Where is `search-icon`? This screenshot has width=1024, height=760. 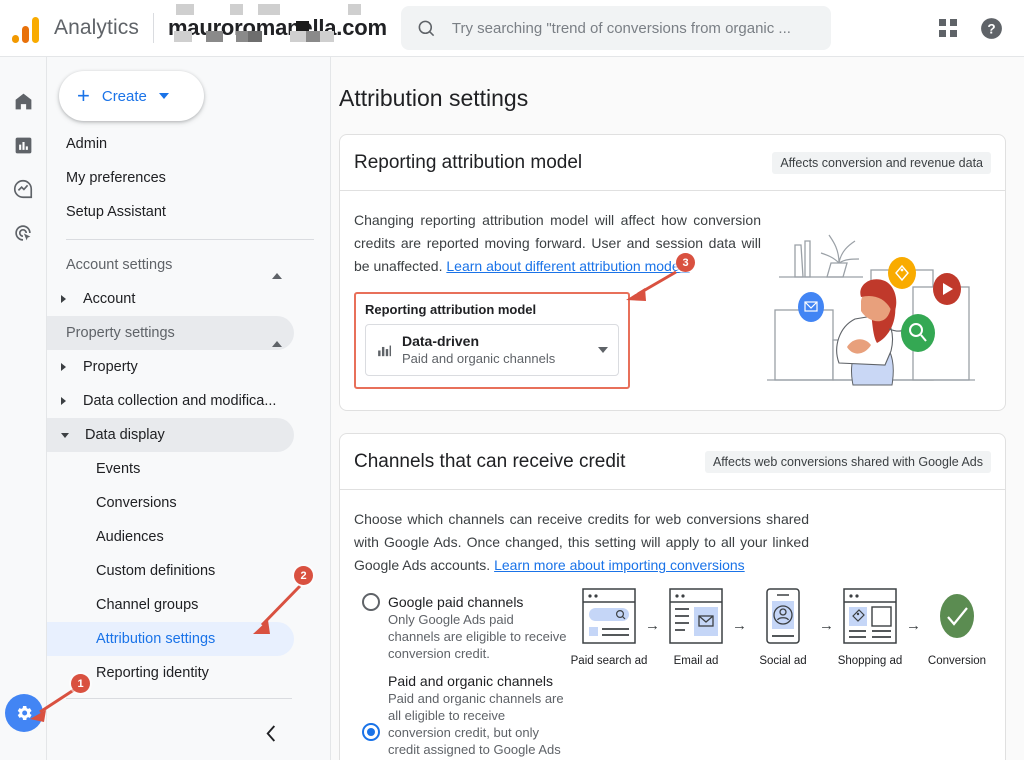
search-icon is located at coordinates (426, 28).